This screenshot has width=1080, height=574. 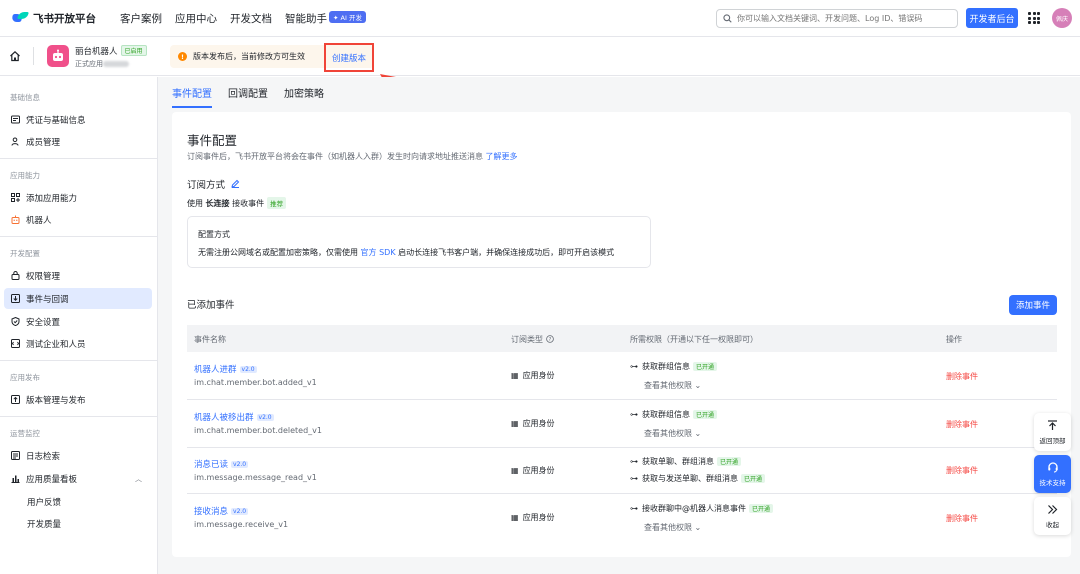 What do you see at coordinates (1062, 18) in the screenshot?
I see `avatar: 佩庆` at bounding box center [1062, 18].